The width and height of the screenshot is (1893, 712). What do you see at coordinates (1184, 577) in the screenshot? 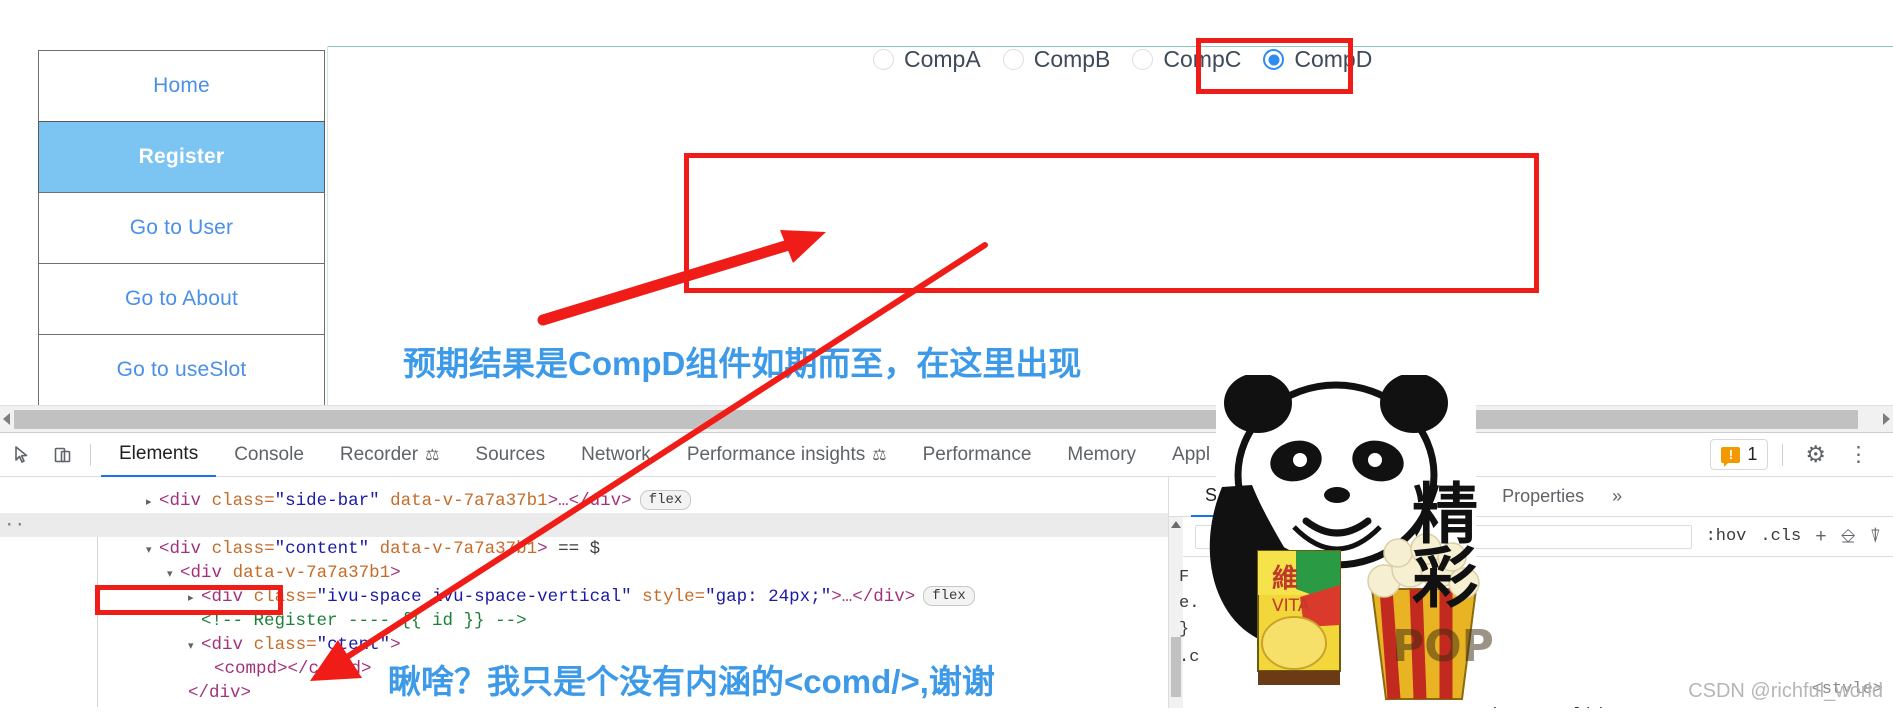
I see `css-line: F` at bounding box center [1184, 577].